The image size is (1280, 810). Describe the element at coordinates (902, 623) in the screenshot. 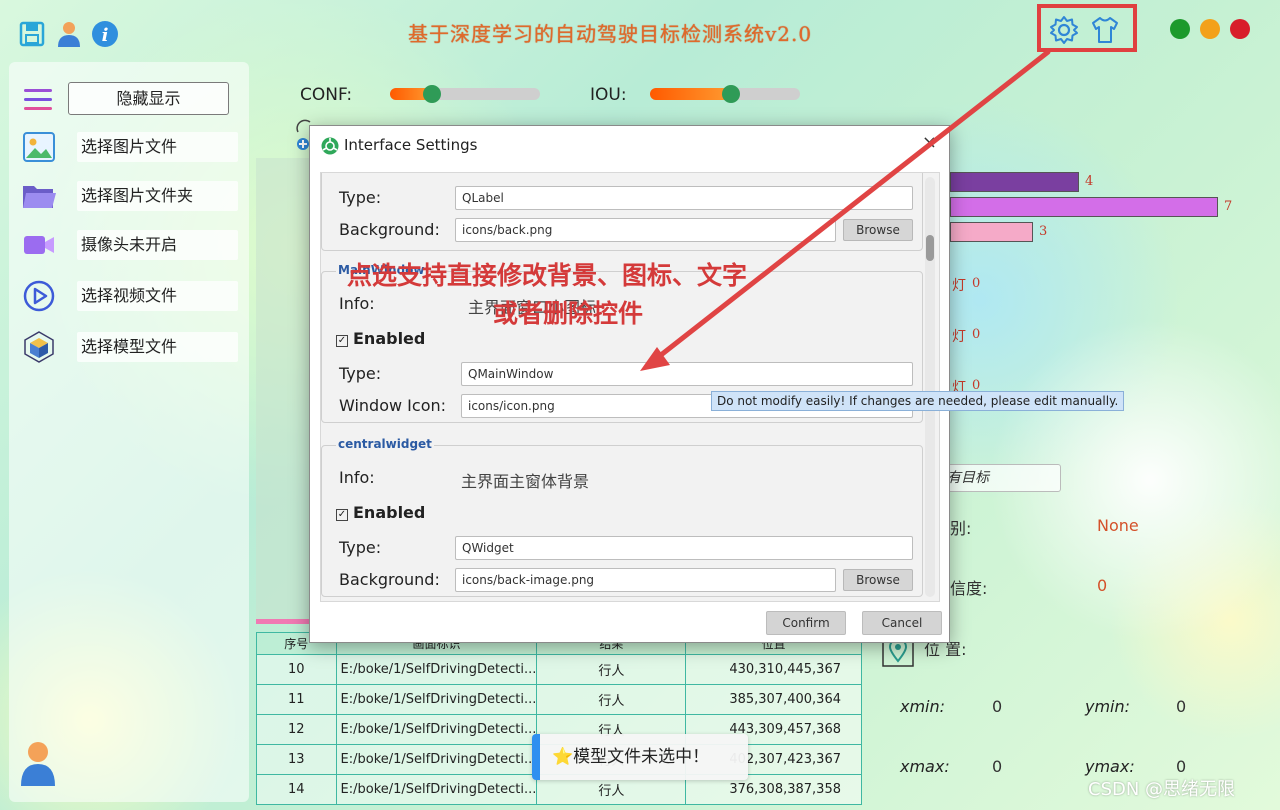

I see `cancel-button: Cancel` at that location.